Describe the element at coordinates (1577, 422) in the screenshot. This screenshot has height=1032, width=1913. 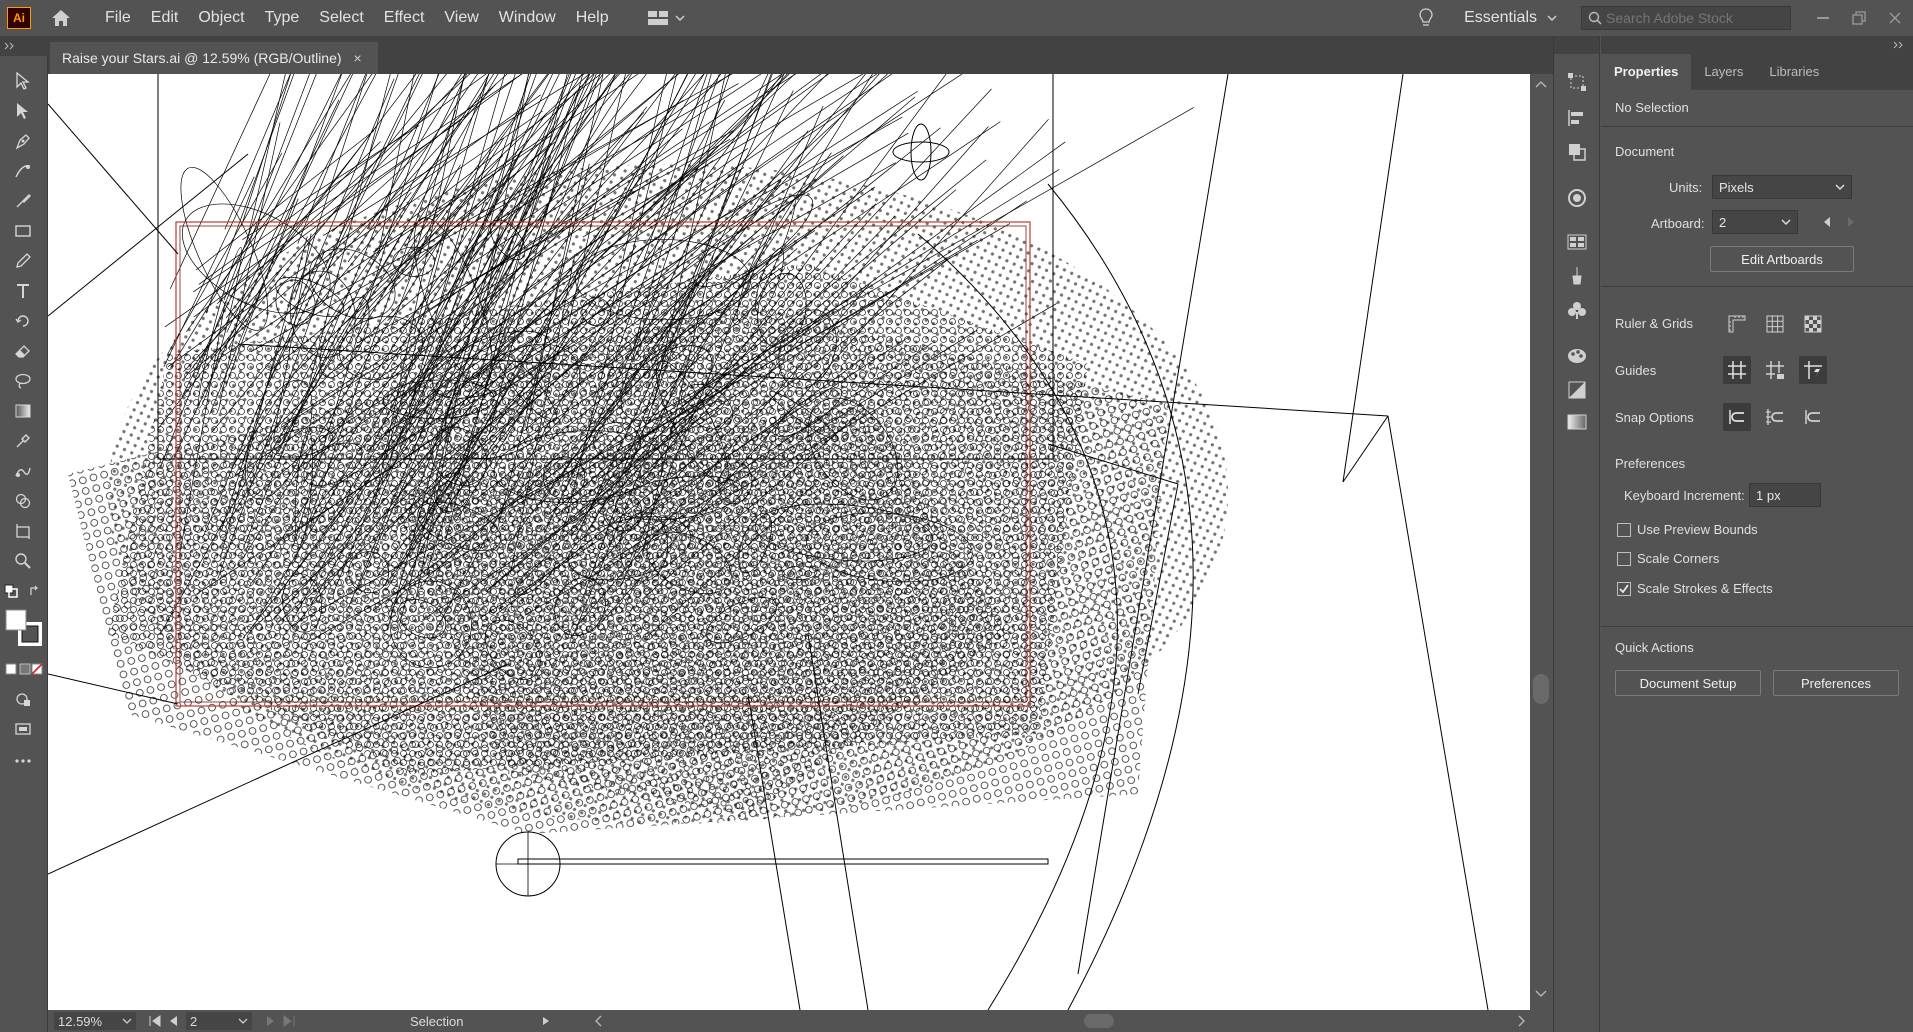
I see `gradient-panel-icon` at that location.